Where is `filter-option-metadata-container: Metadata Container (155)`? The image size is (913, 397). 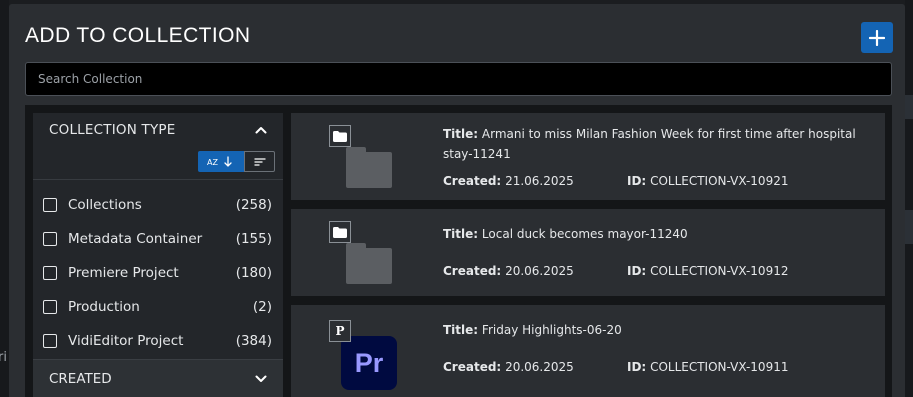
filter-option-metadata-container: Metadata Container (155) is located at coordinates (158, 239).